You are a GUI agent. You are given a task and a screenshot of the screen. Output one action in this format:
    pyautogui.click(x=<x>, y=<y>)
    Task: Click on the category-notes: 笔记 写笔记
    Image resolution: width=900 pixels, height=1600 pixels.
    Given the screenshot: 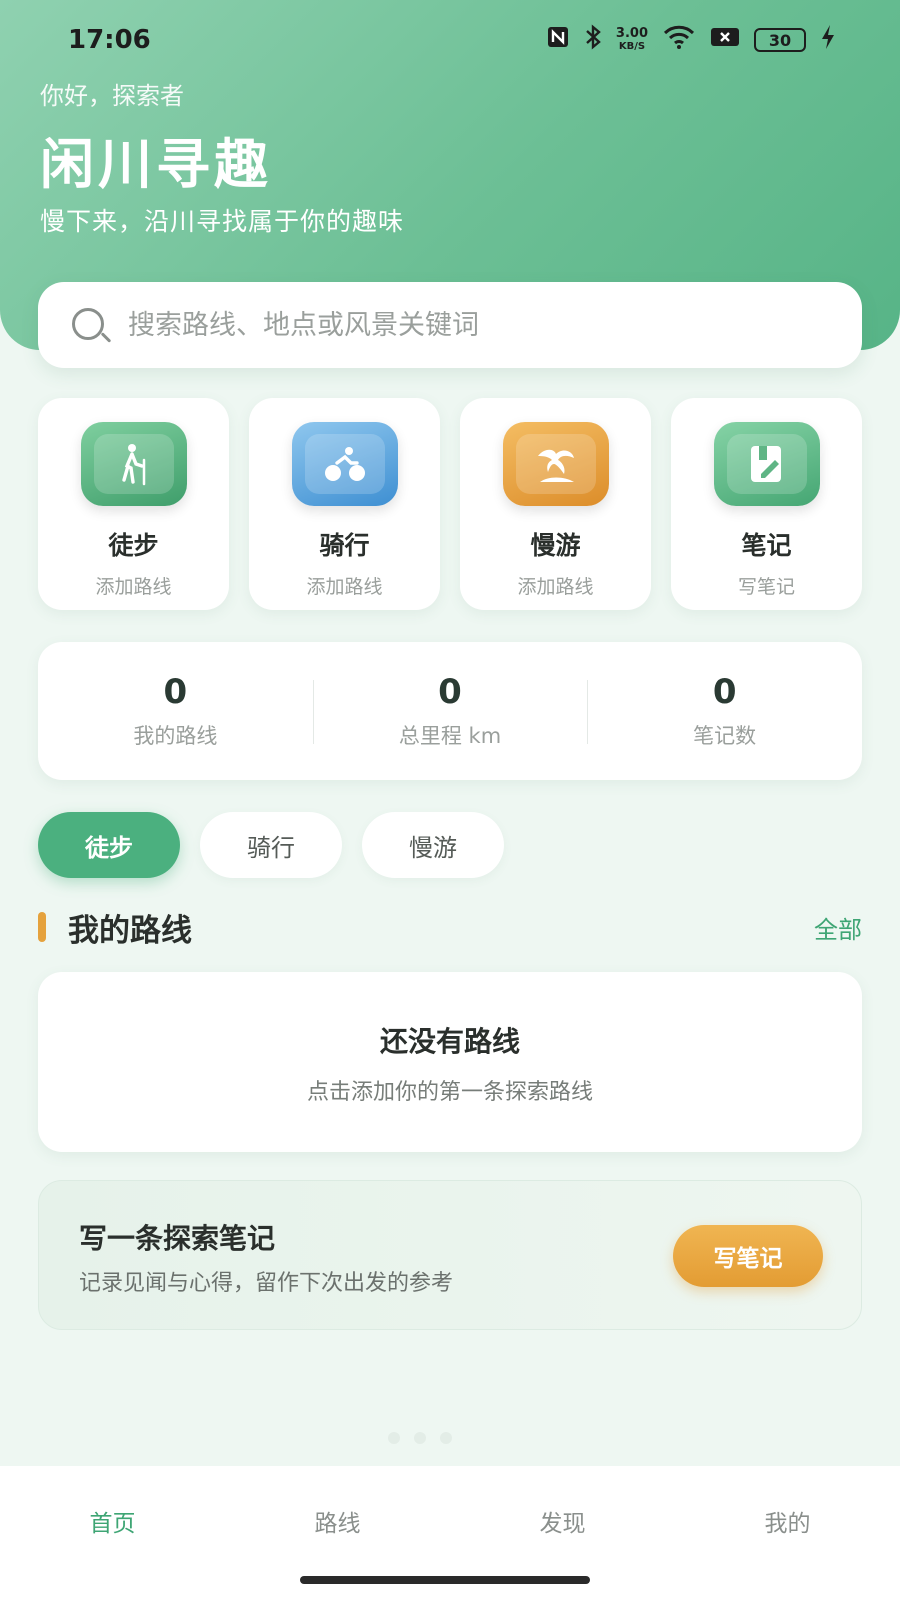 What is the action you would take?
    pyautogui.click(x=766, y=504)
    